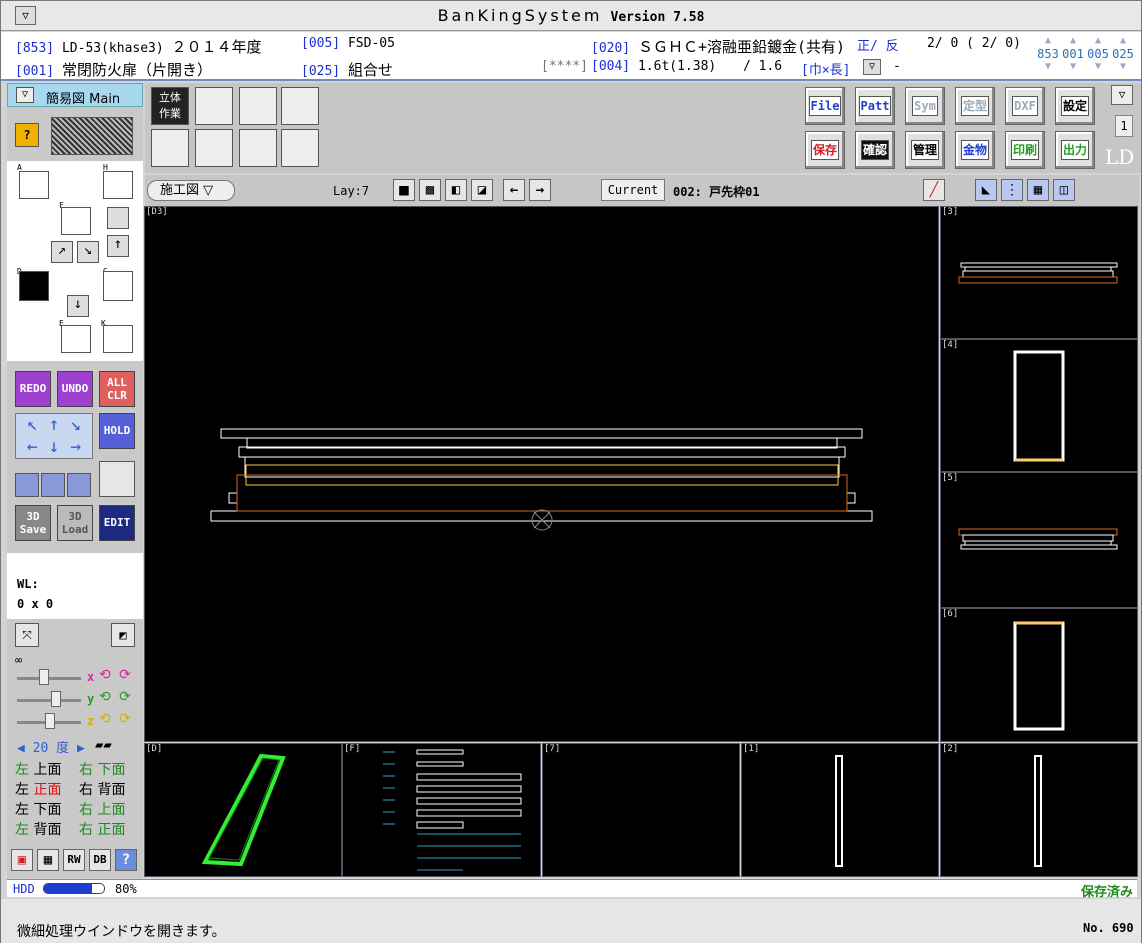 The image size is (1142, 943). Describe the element at coordinates (540, 190) in the screenshot. I see `arrow-right-icon: →` at that location.